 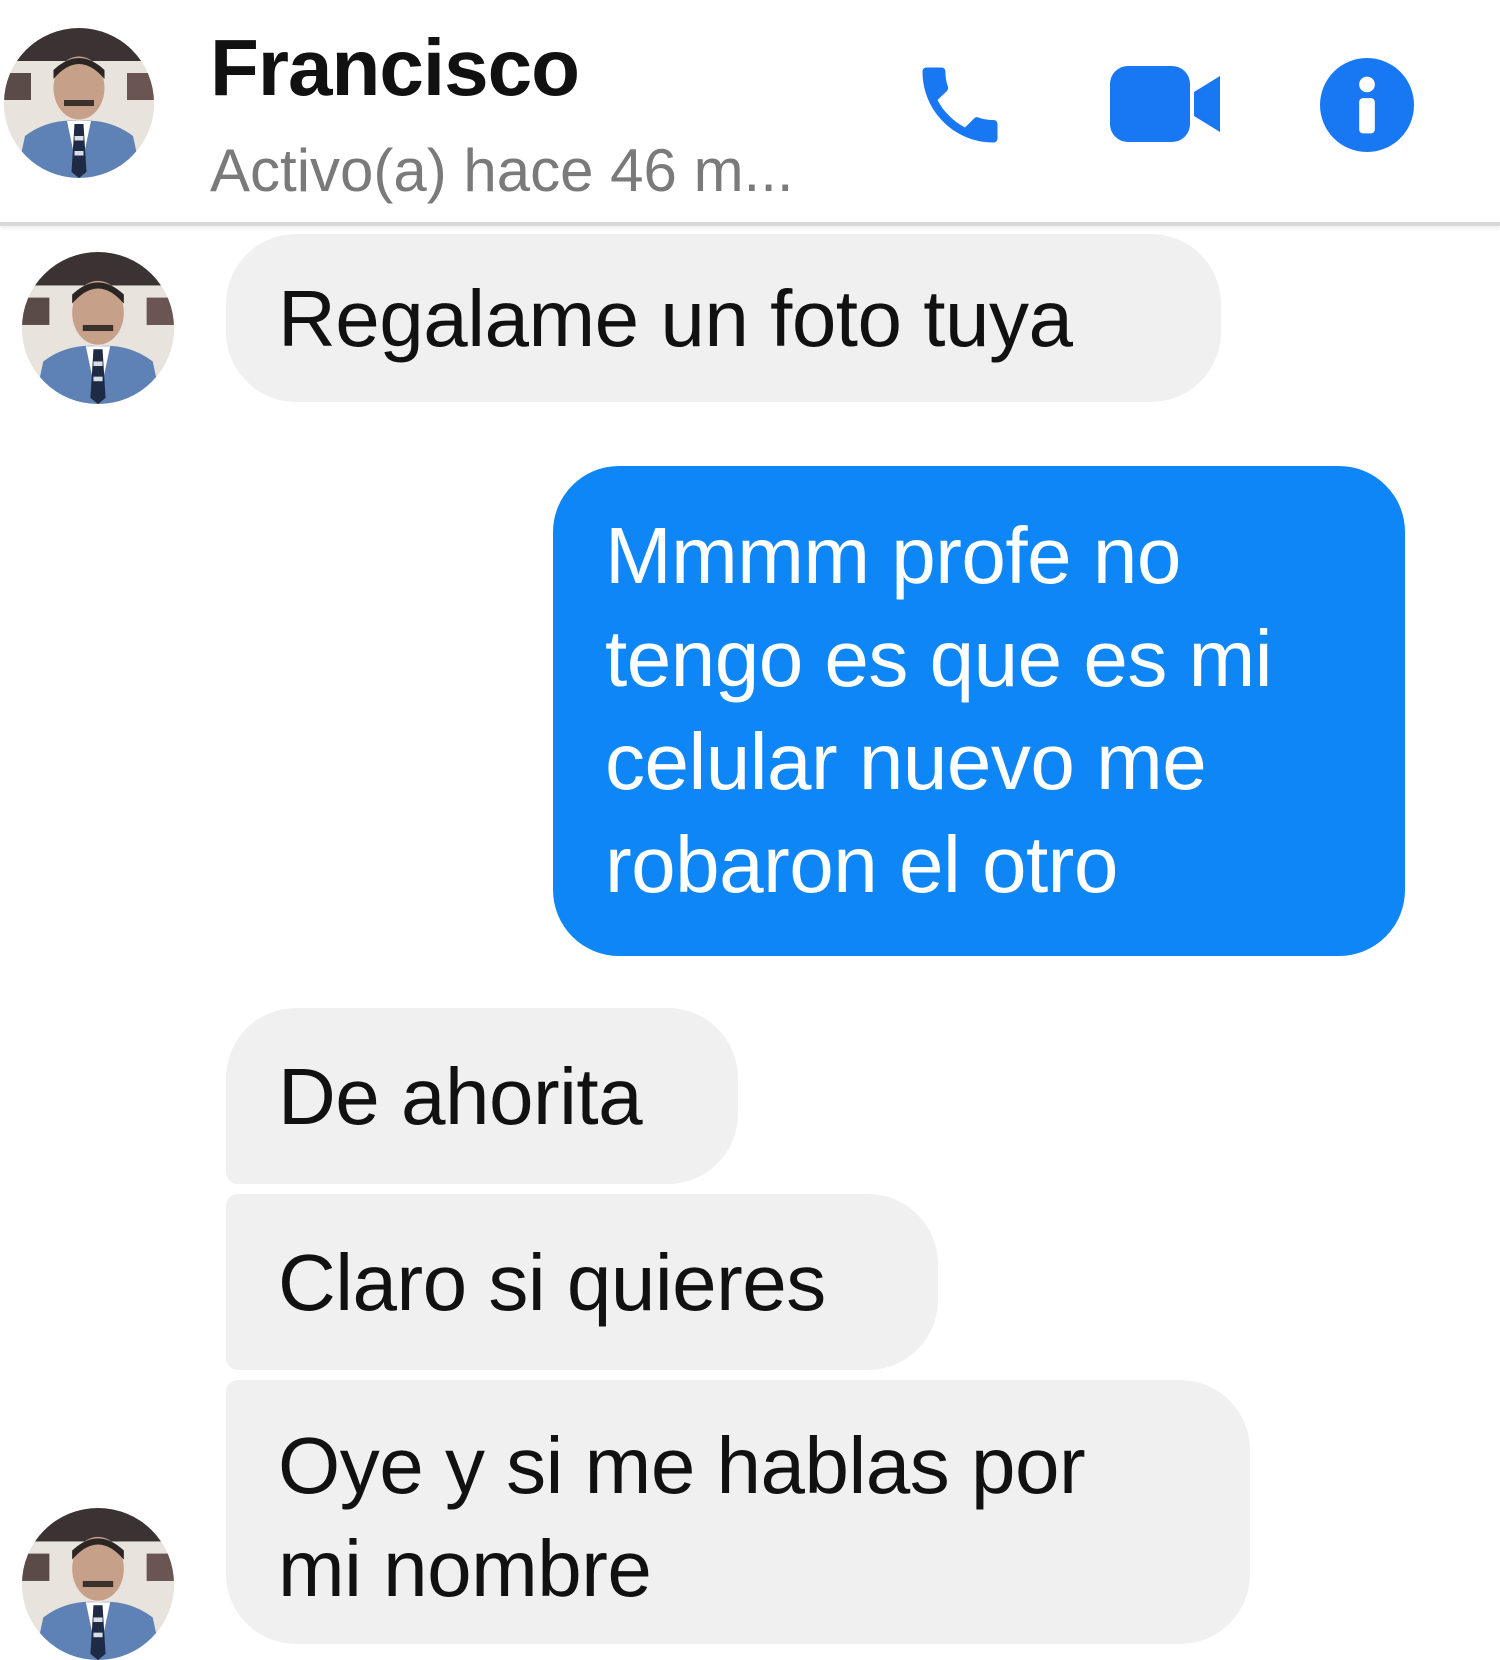 What do you see at coordinates (861, 864) in the screenshot?
I see `message-line: robaron el otro` at bounding box center [861, 864].